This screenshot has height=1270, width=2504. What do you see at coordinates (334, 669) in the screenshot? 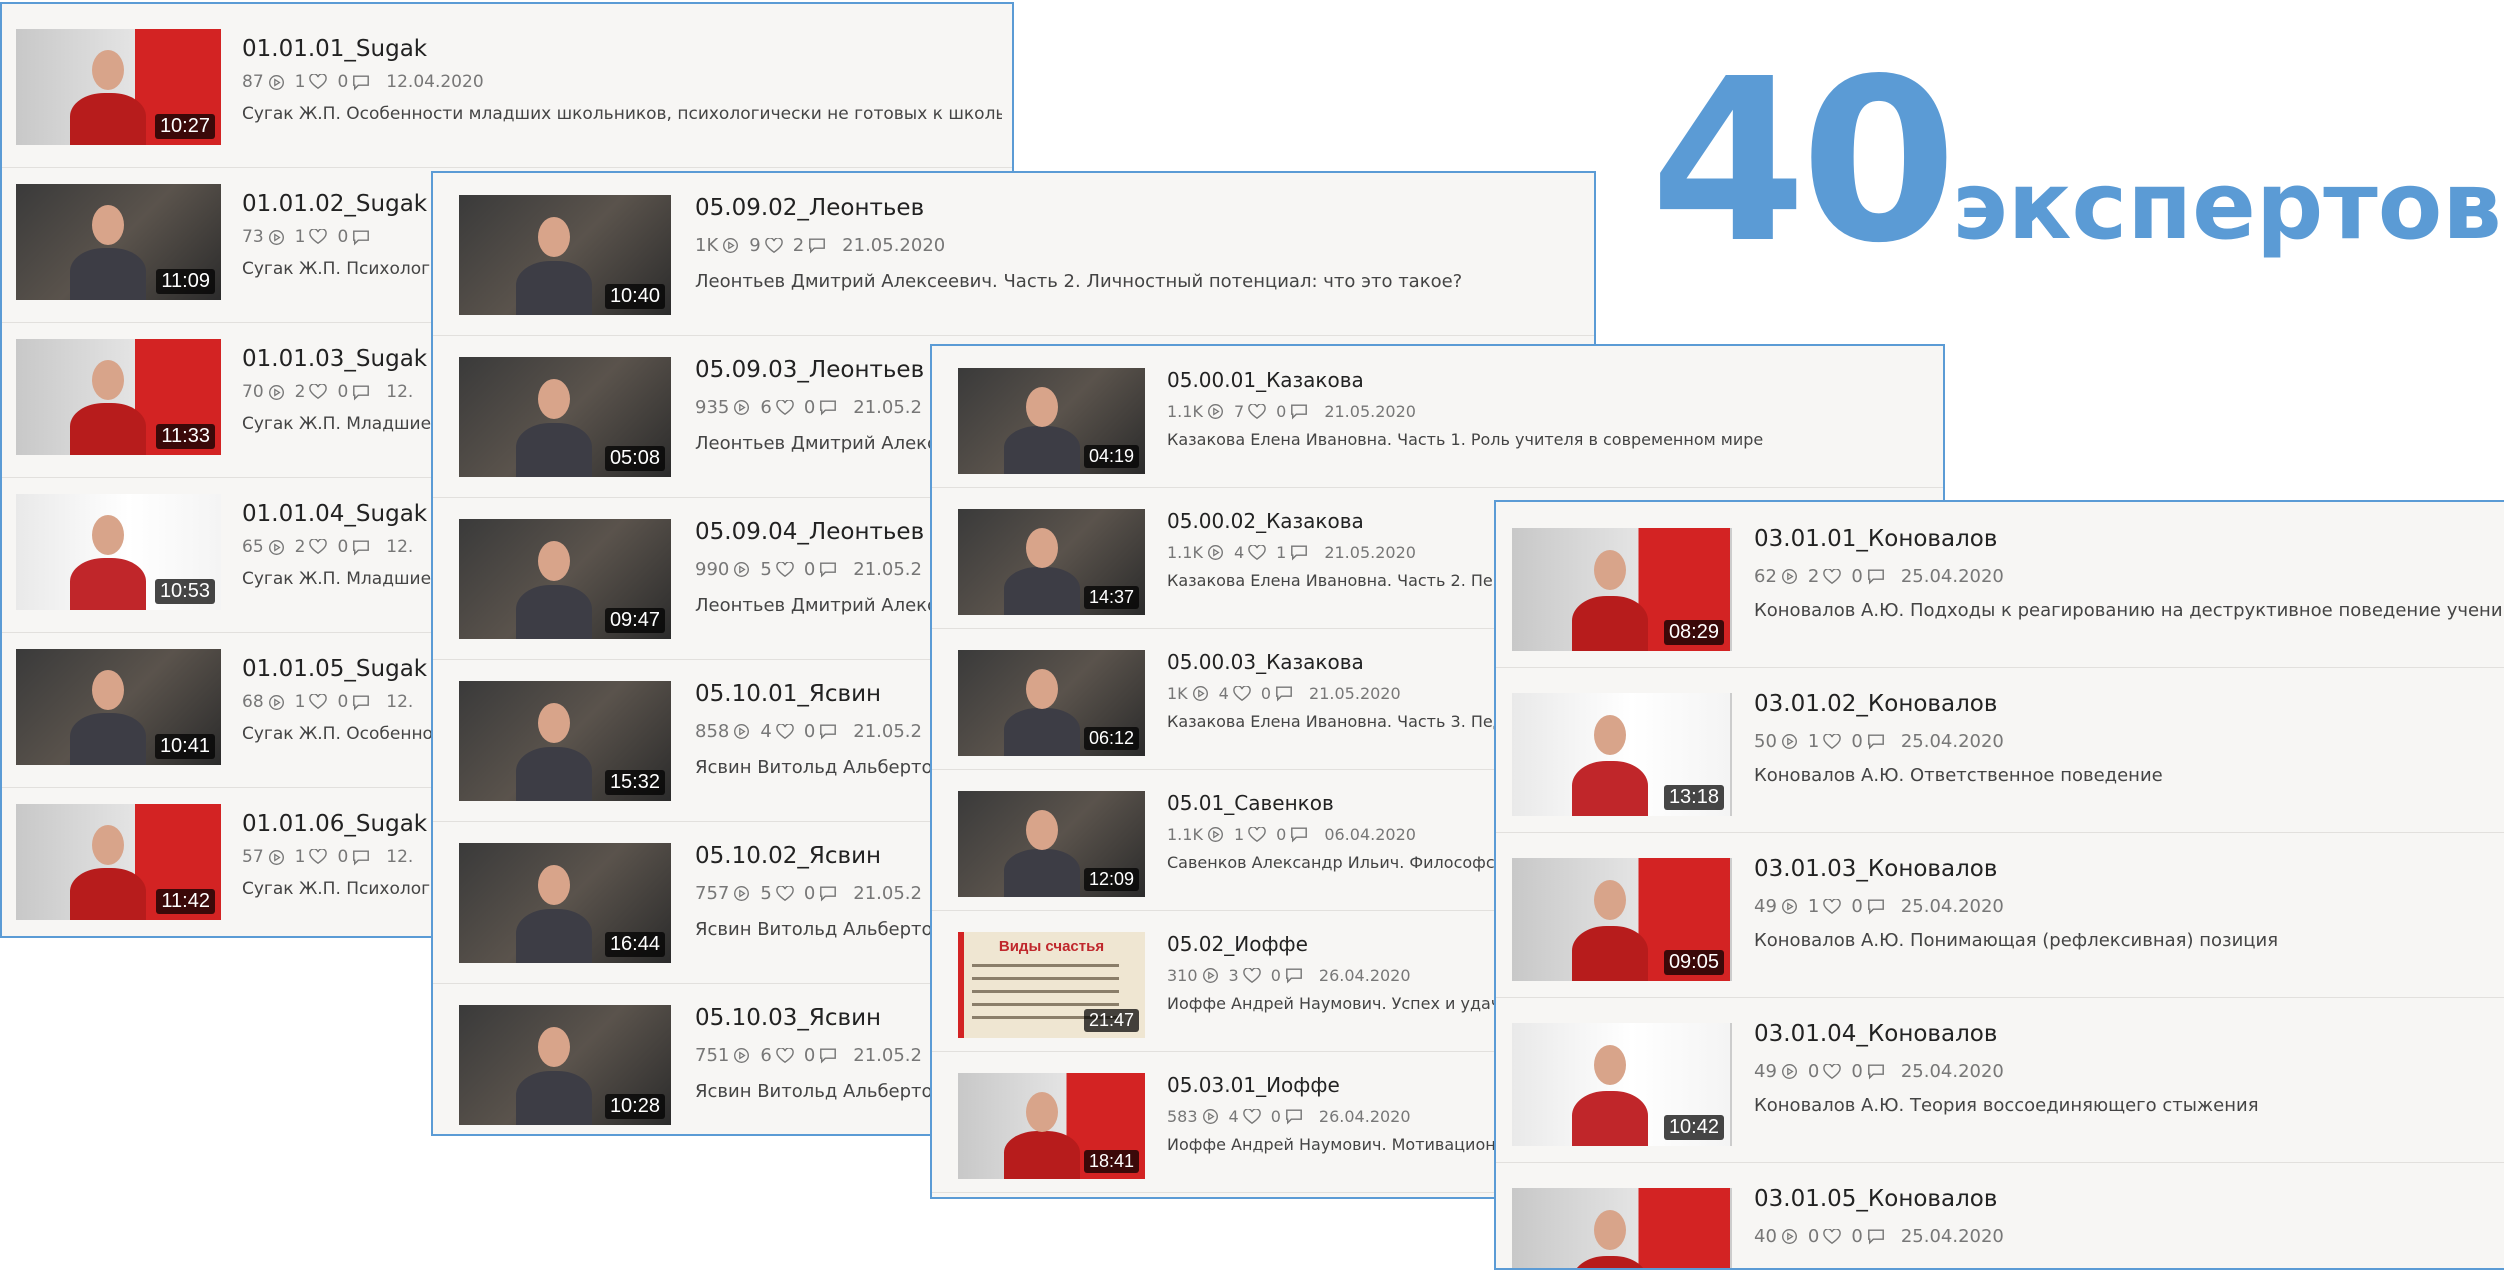
I see `video-title: 01.01.05_Sugak` at bounding box center [334, 669].